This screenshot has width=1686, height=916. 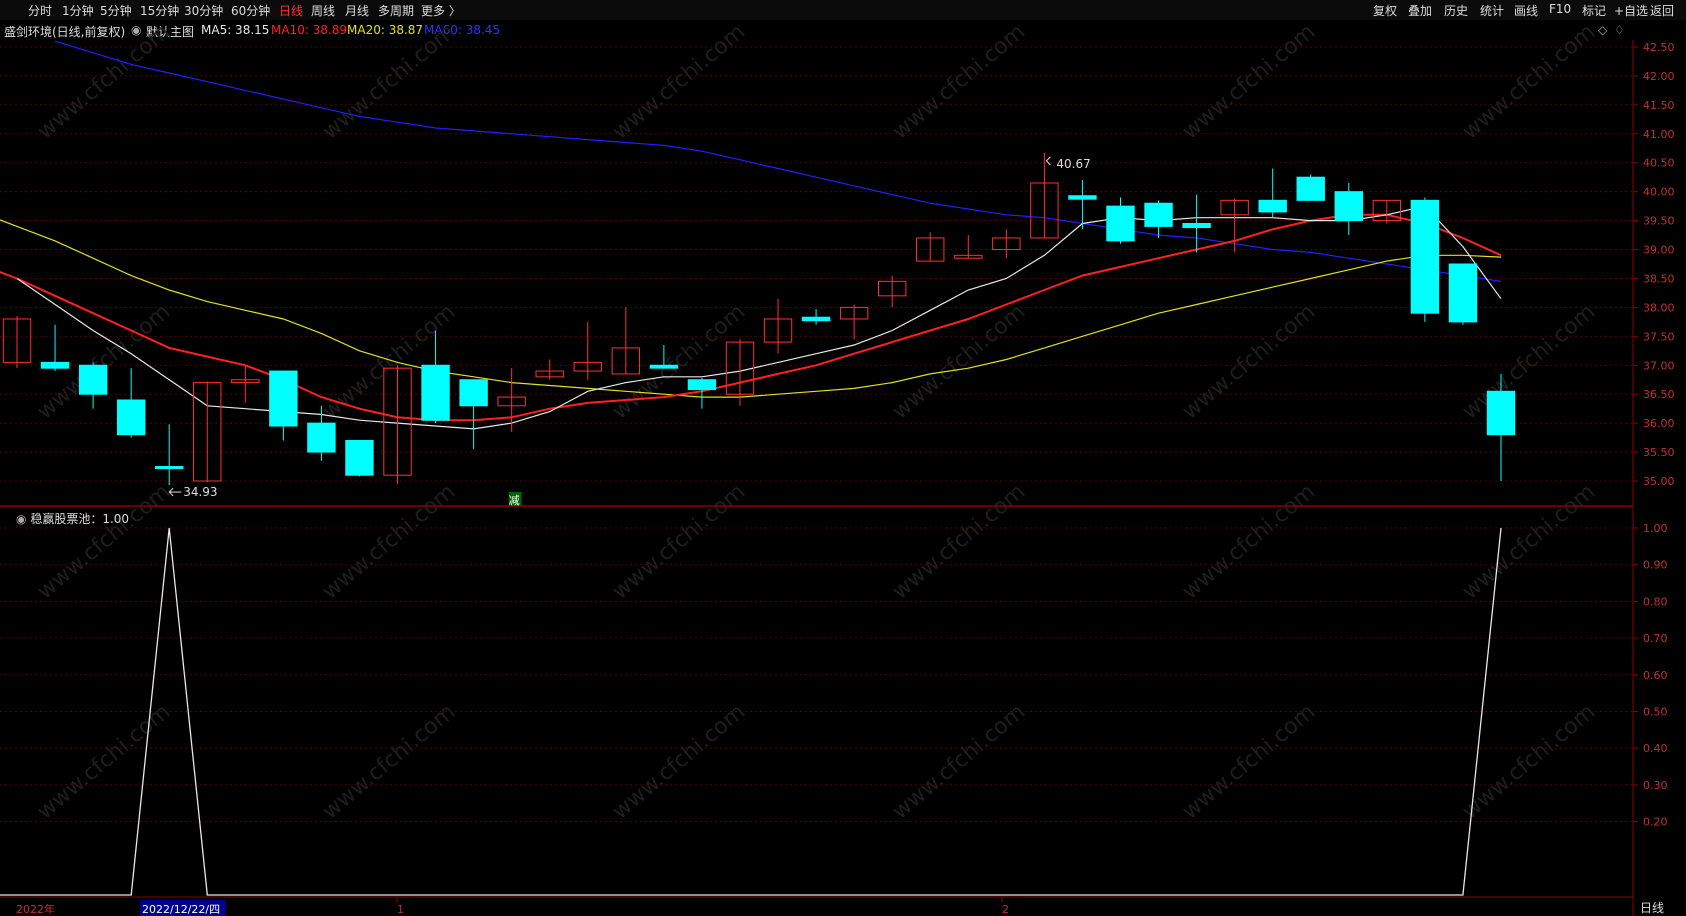 What do you see at coordinates (1659, 278) in the screenshot?
I see `main-y-tick-label: 38.50` at bounding box center [1659, 278].